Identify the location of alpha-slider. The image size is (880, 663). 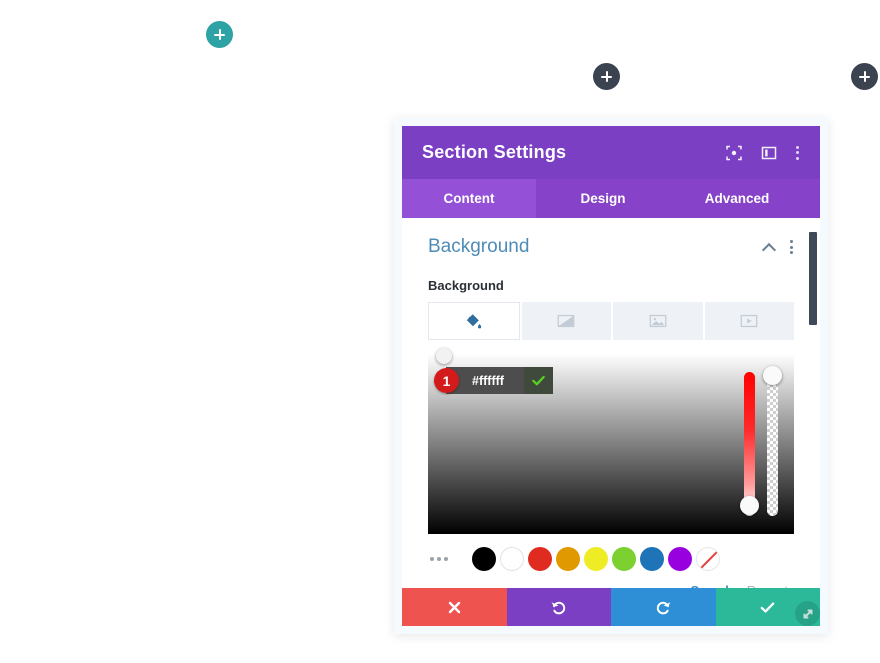
(772, 441).